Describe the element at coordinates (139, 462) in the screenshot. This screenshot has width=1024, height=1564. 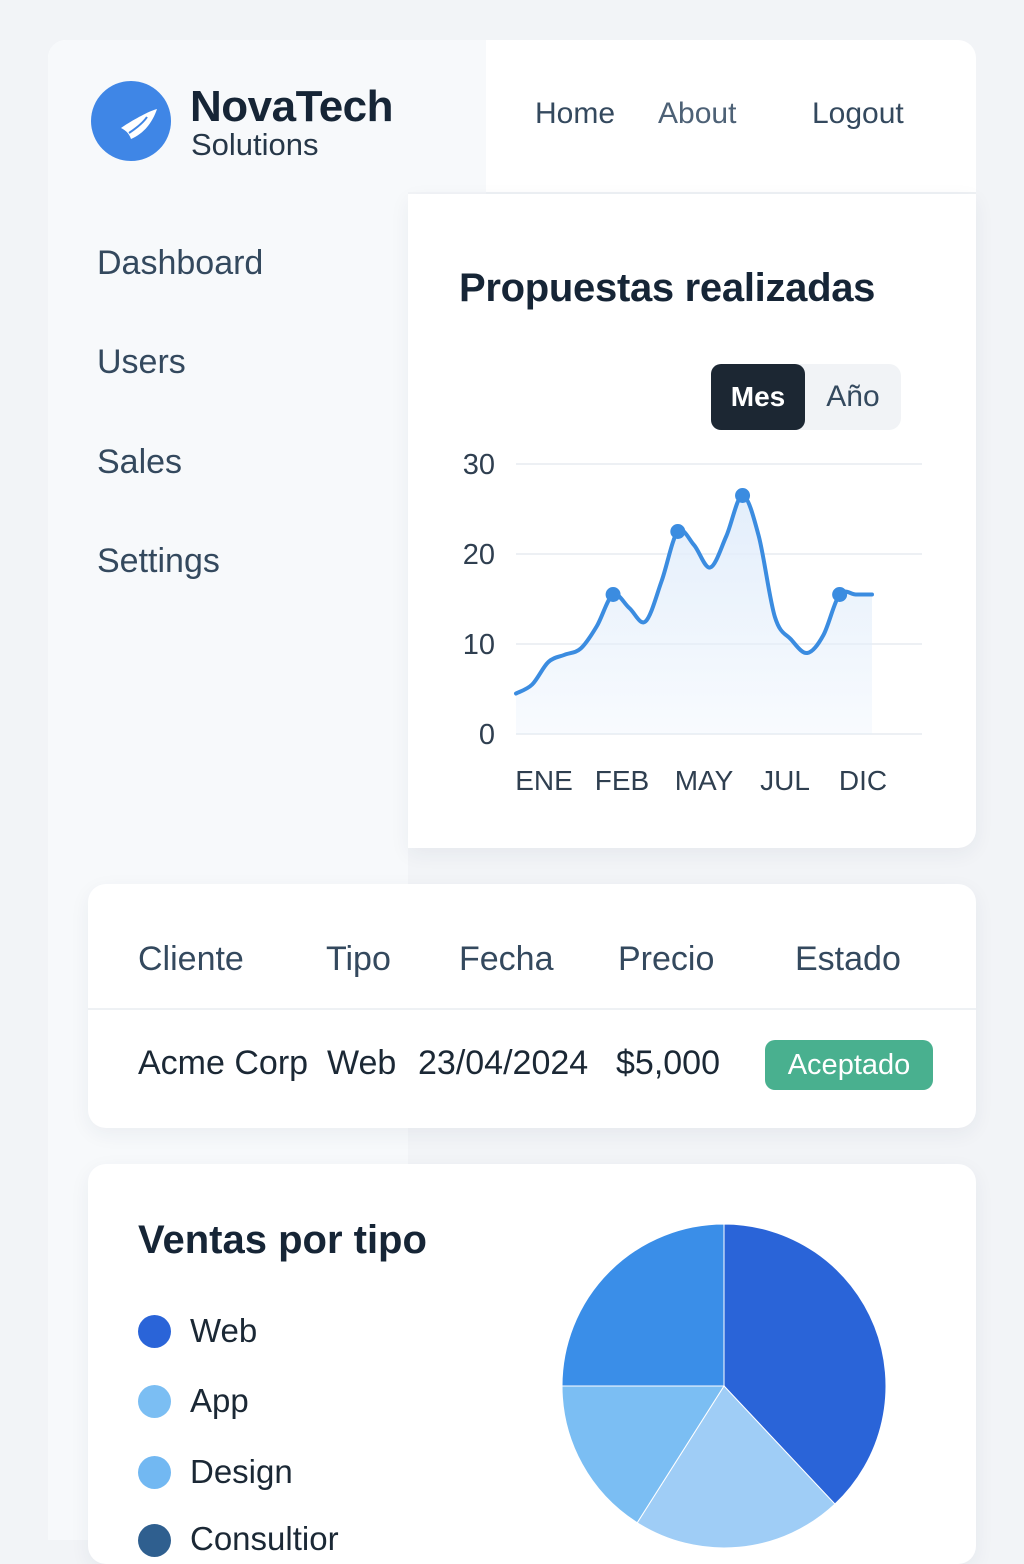
I see `sidebar-item-sales: Sales` at that location.